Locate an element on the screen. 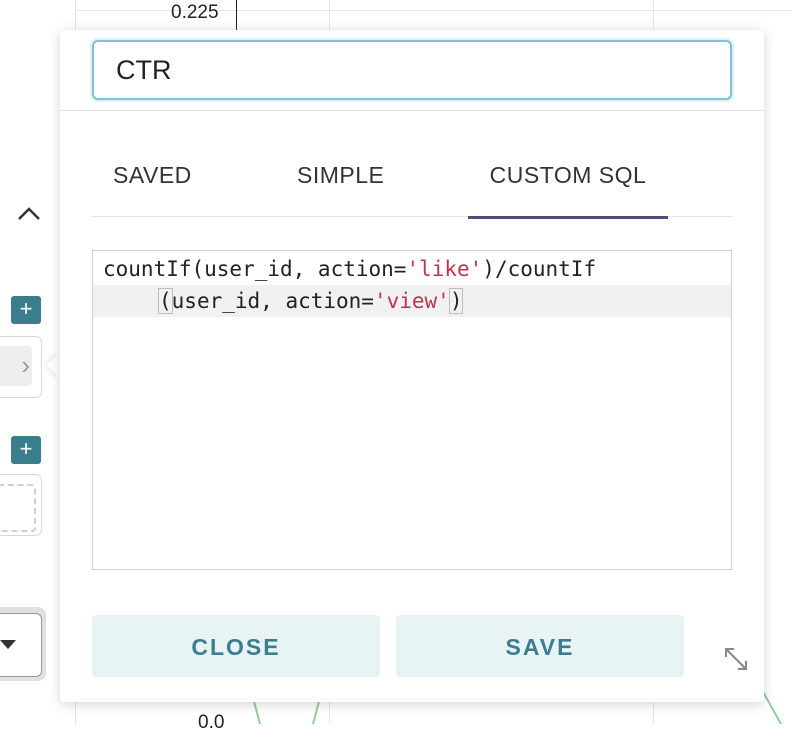 This screenshot has width=792, height=734. tab-bar: SAVED SIMPLE CUSTOM SQL is located at coordinates (412, 182).